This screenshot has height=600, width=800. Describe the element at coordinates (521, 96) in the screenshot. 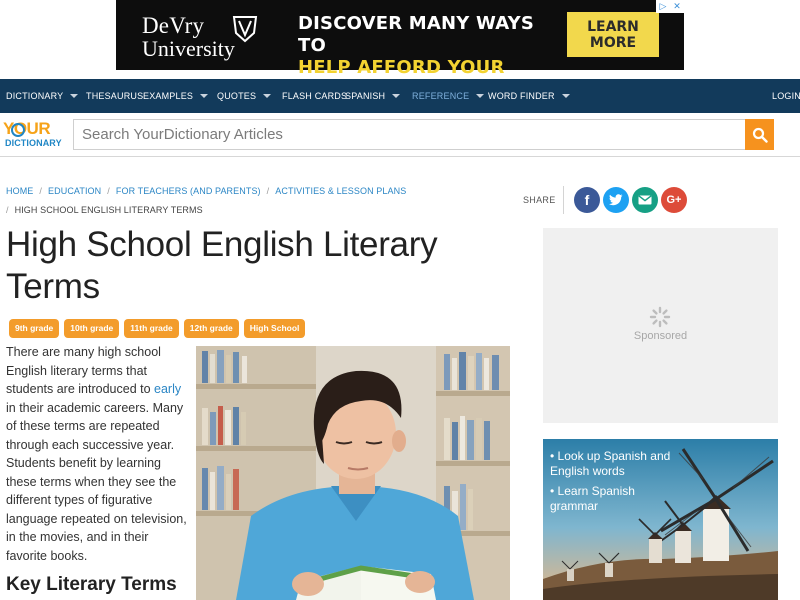

I see `nav-label: WORD FINDER` at that location.